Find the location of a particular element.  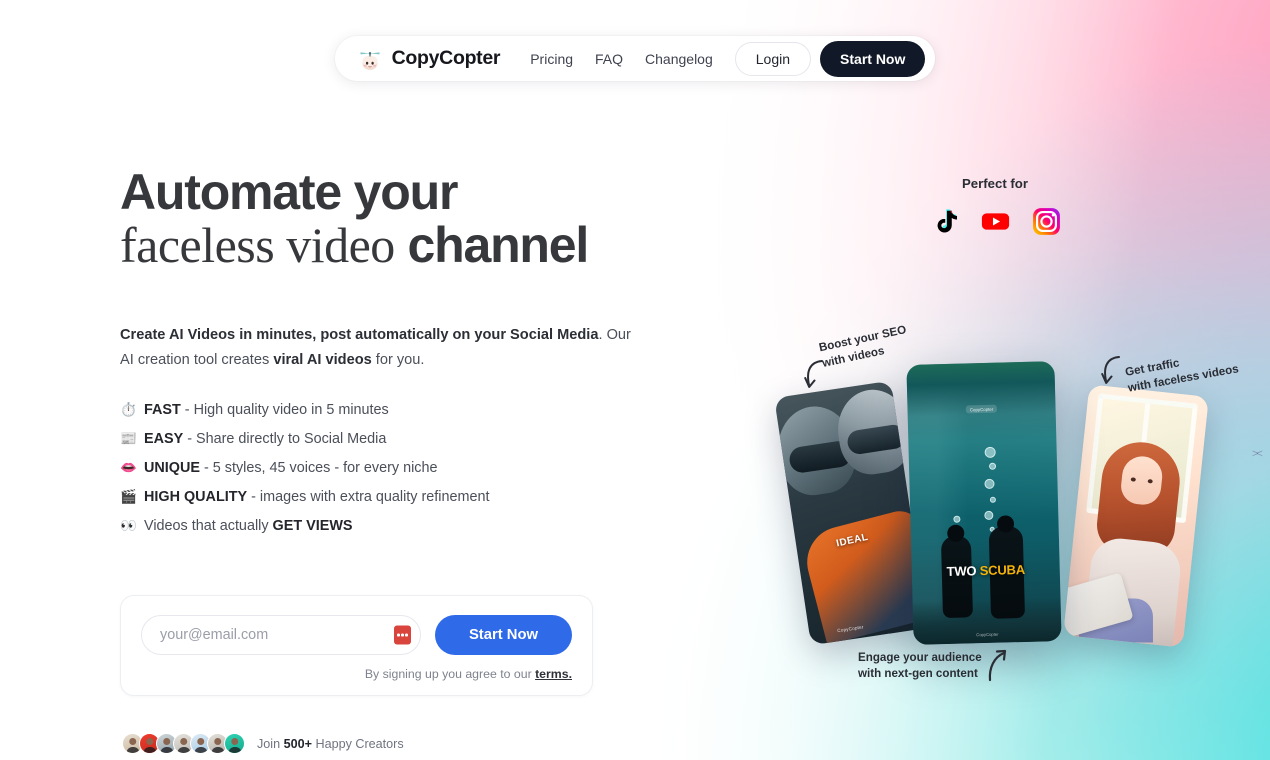

feature-label: HIGH QUALITY is located at coordinates (196, 496).